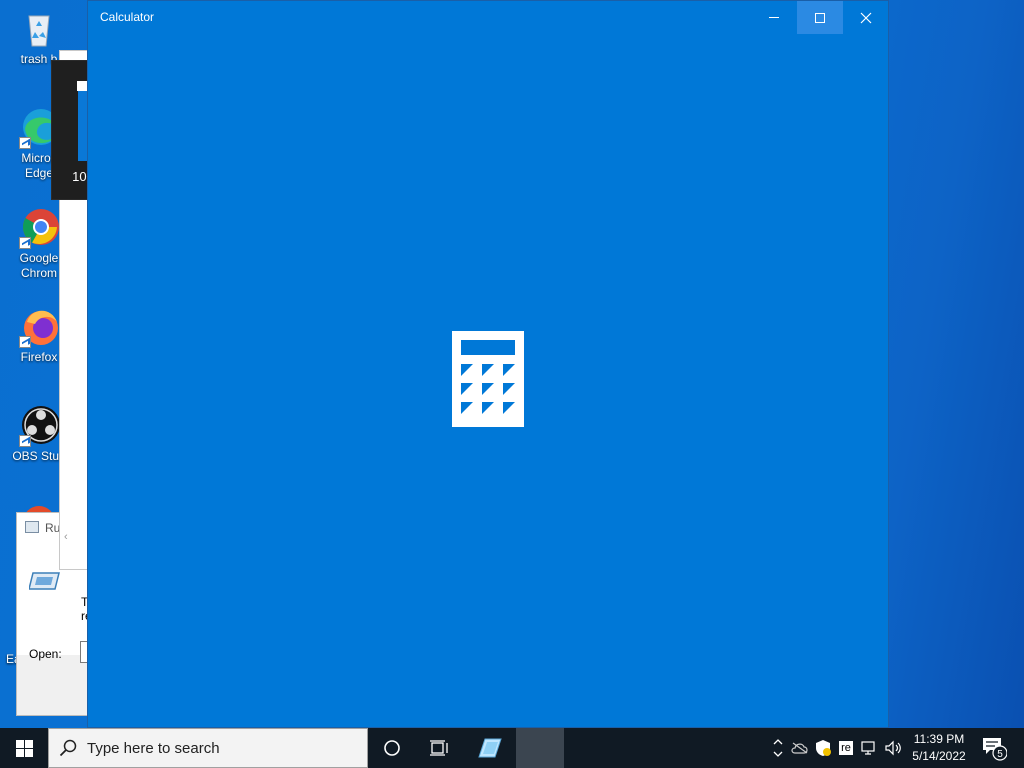  I want to click on start-button, so click(24, 748).